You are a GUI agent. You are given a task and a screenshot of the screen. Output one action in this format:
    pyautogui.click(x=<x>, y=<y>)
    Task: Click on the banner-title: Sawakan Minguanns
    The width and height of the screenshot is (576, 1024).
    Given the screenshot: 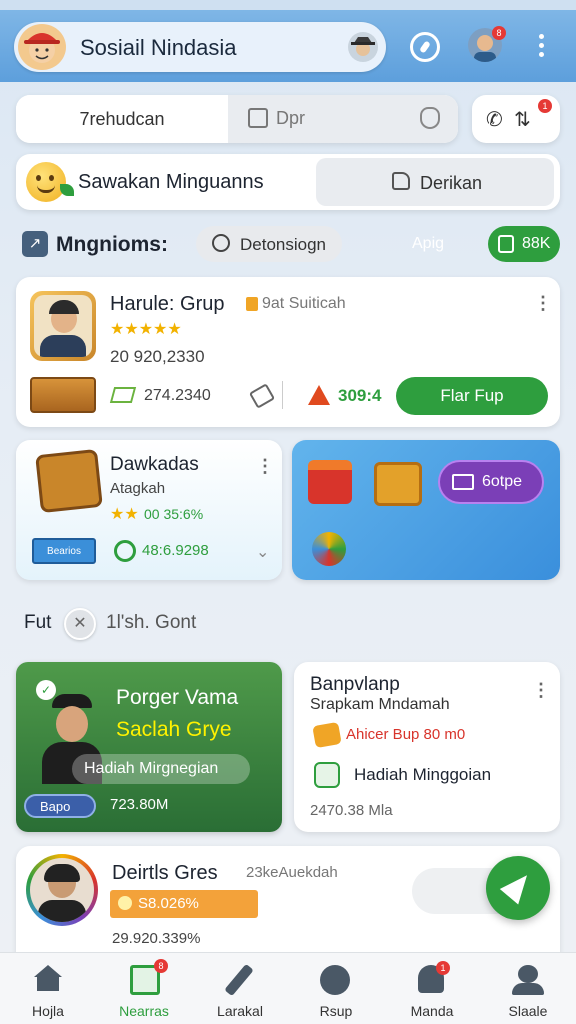 What is the action you would take?
    pyautogui.click(x=171, y=182)
    